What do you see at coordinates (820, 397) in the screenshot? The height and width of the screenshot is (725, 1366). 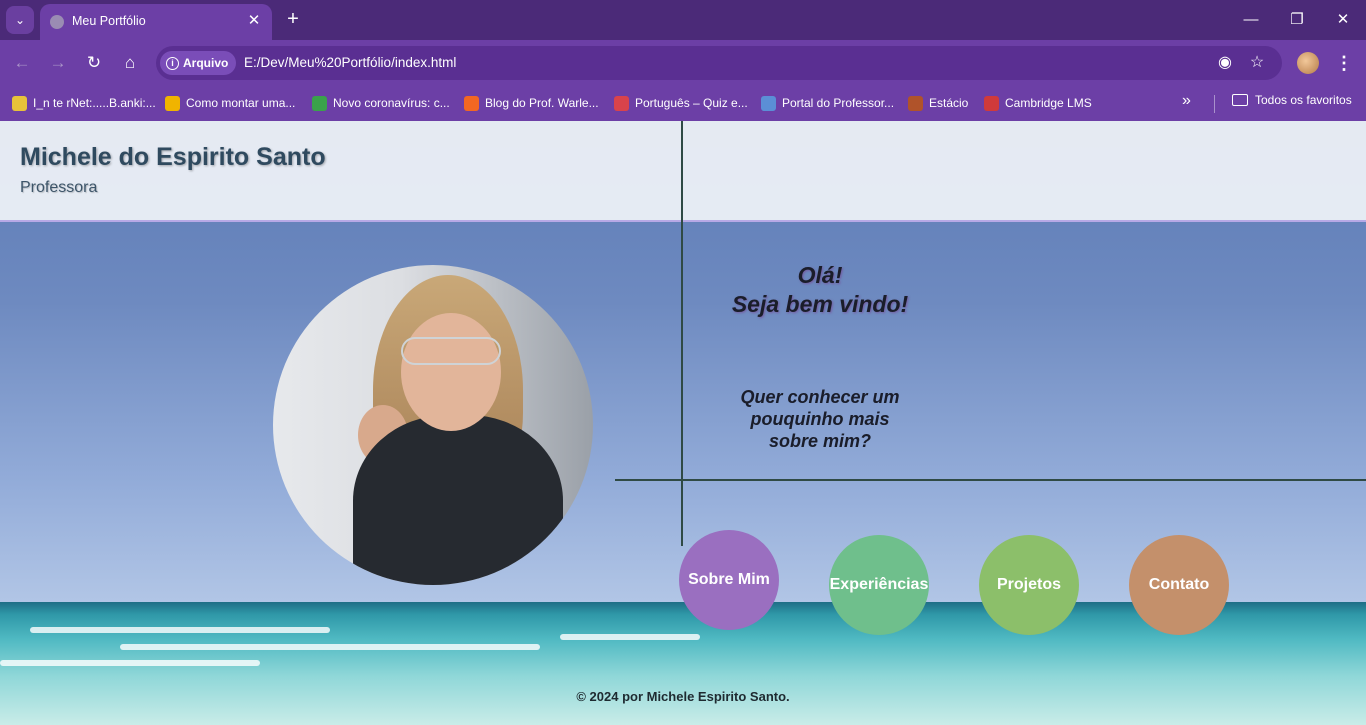 I see `question-line: Quer conhecer um` at bounding box center [820, 397].